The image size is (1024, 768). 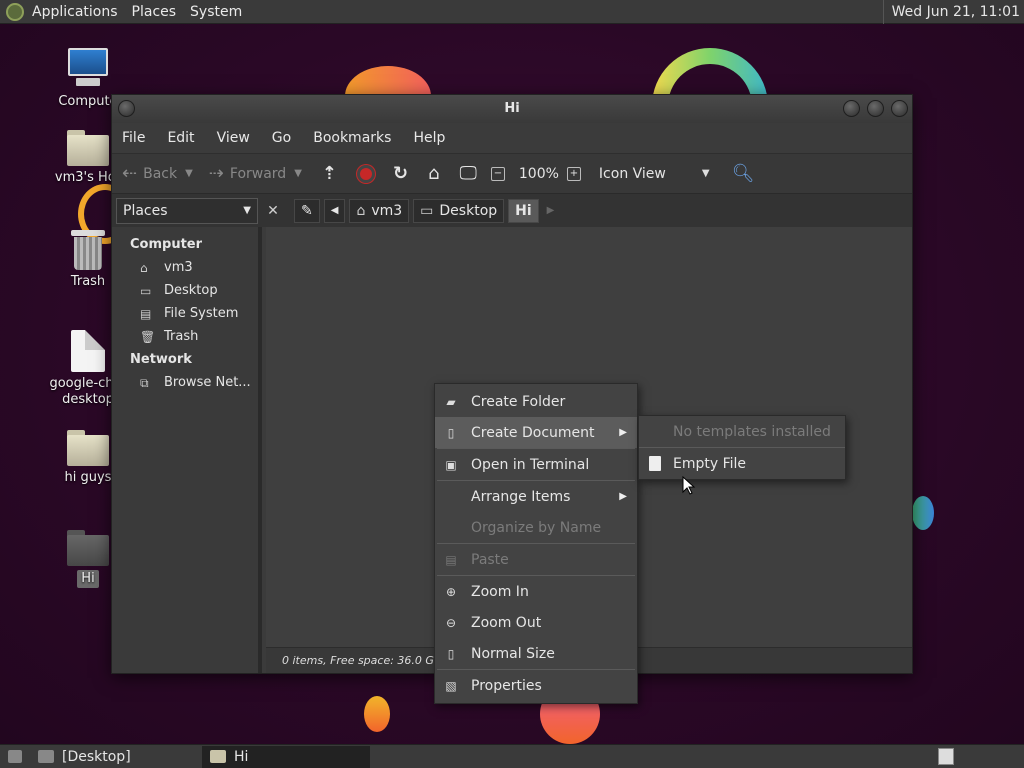 I want to click on window-titlebar: Hi, so click(x=512, y=109).